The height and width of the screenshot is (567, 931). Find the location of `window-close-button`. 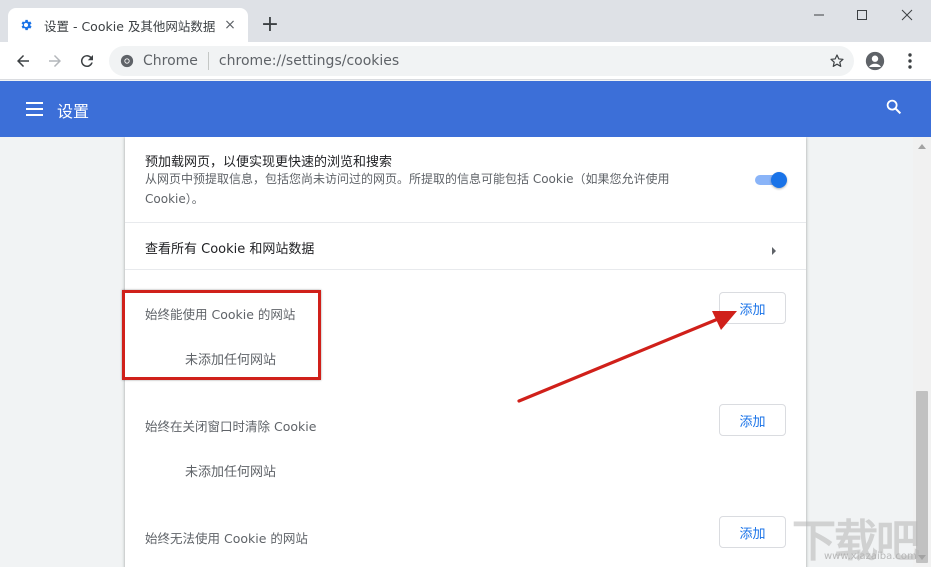

window-close-button is located at coordinates (907, 15).